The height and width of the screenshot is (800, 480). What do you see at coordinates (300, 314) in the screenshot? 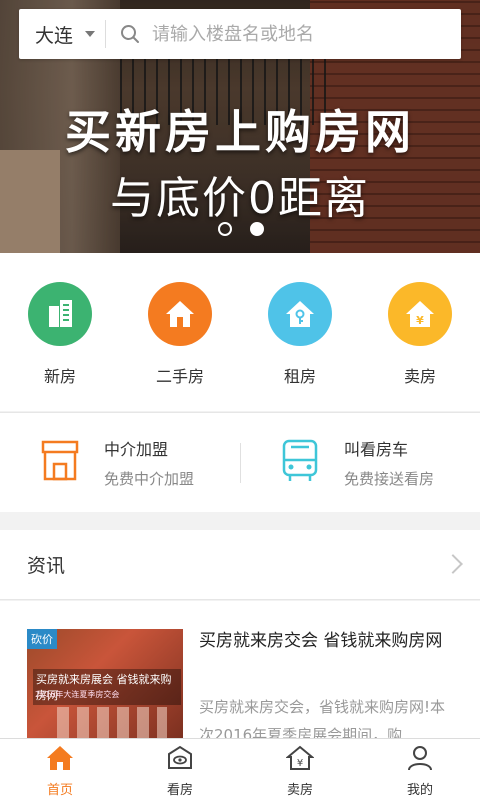
I see `key-house-icon` at bounding box center [300, 314].